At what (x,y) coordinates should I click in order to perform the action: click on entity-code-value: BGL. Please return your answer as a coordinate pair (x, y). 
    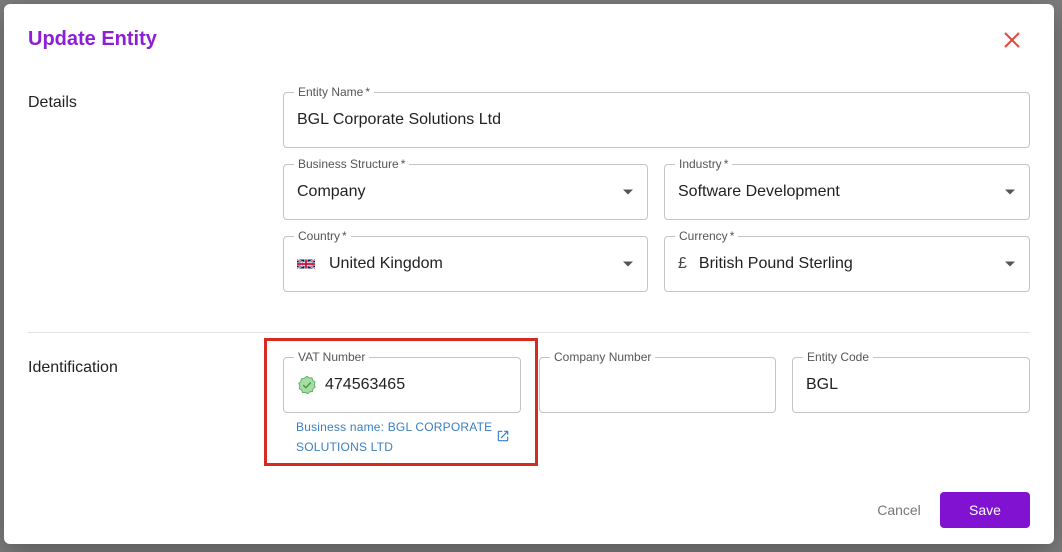
    Looking at the image, I should click on (822, 384).